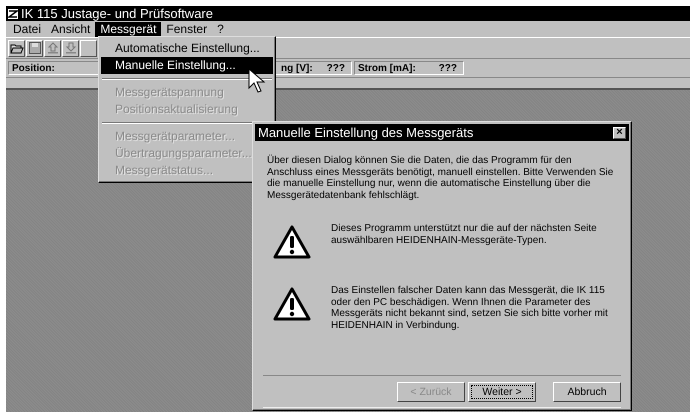  What do you see at coordinates (366, 132) in the screenshot?
I see `dialog-title: Manuelle Einstellung des Messgeräts` at bounding box center [366, 132].